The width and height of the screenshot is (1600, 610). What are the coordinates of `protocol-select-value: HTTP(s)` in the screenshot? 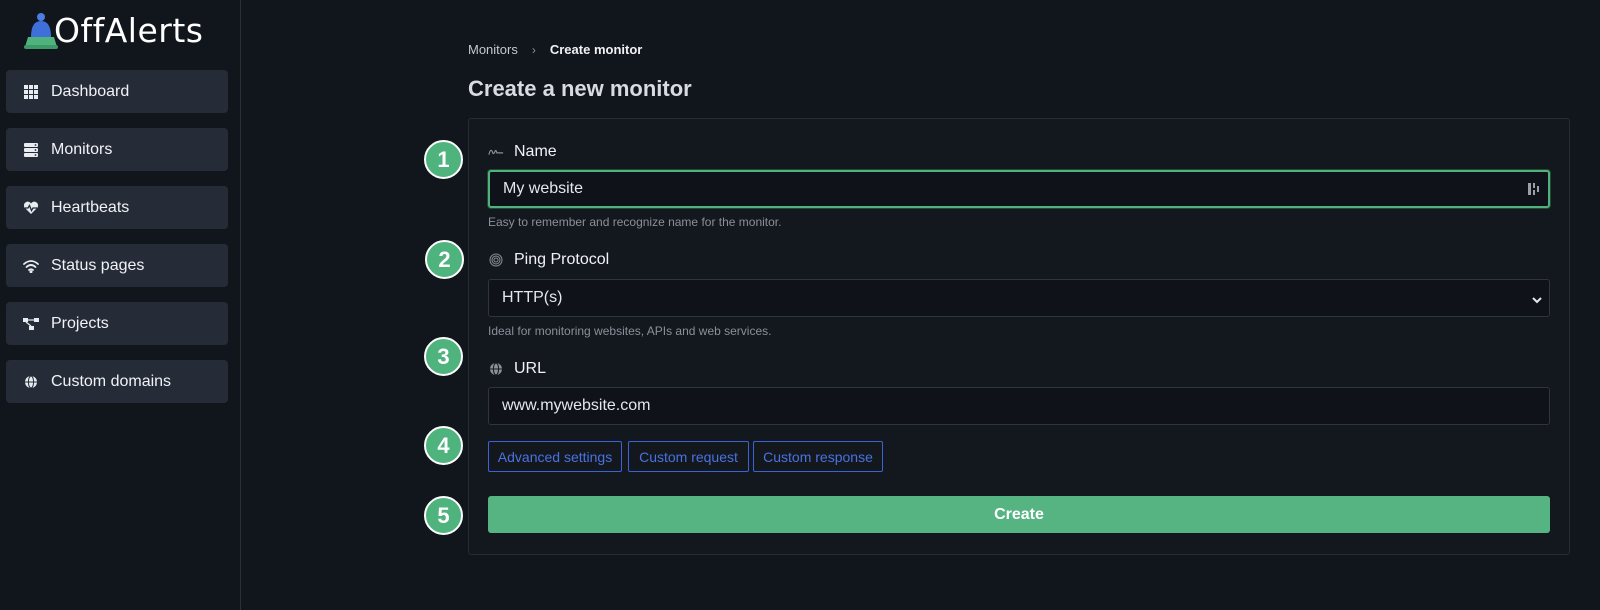 It's located at (532, 297).